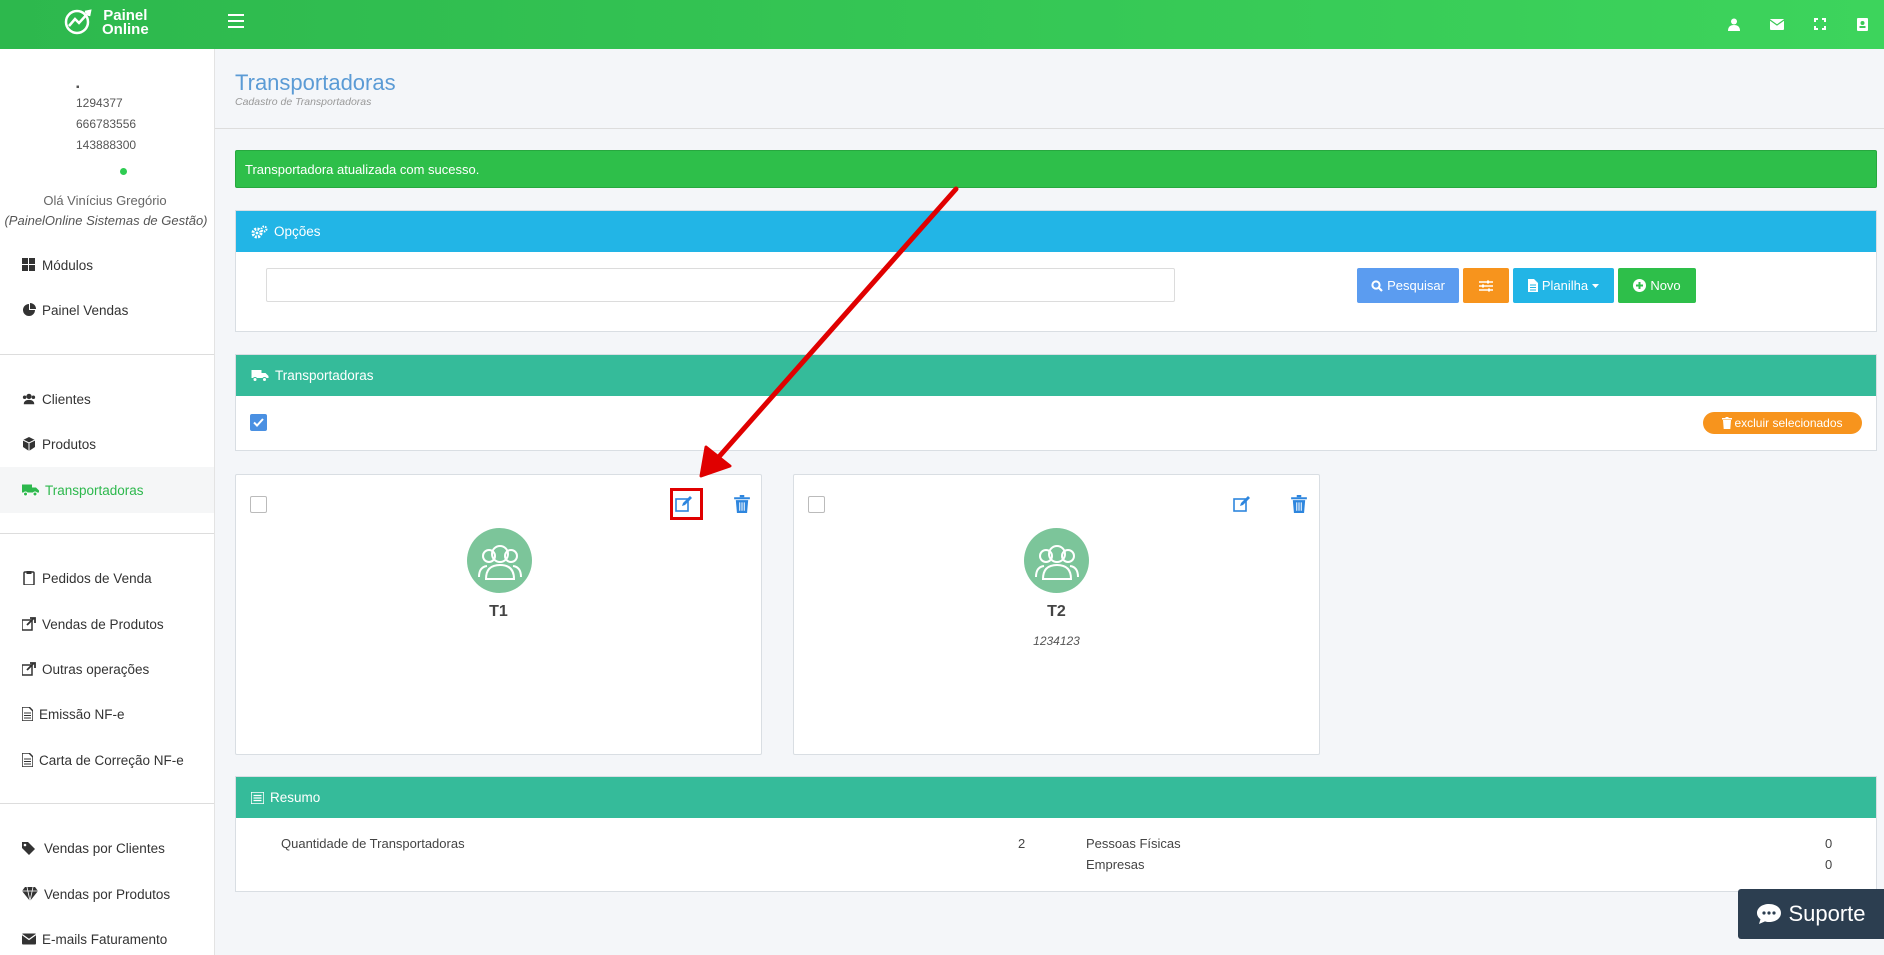  Describe the element at coordinates (1563, 285) in the screenshot. I see `spreadsheet-dropdown-button: Planilha` at that location.